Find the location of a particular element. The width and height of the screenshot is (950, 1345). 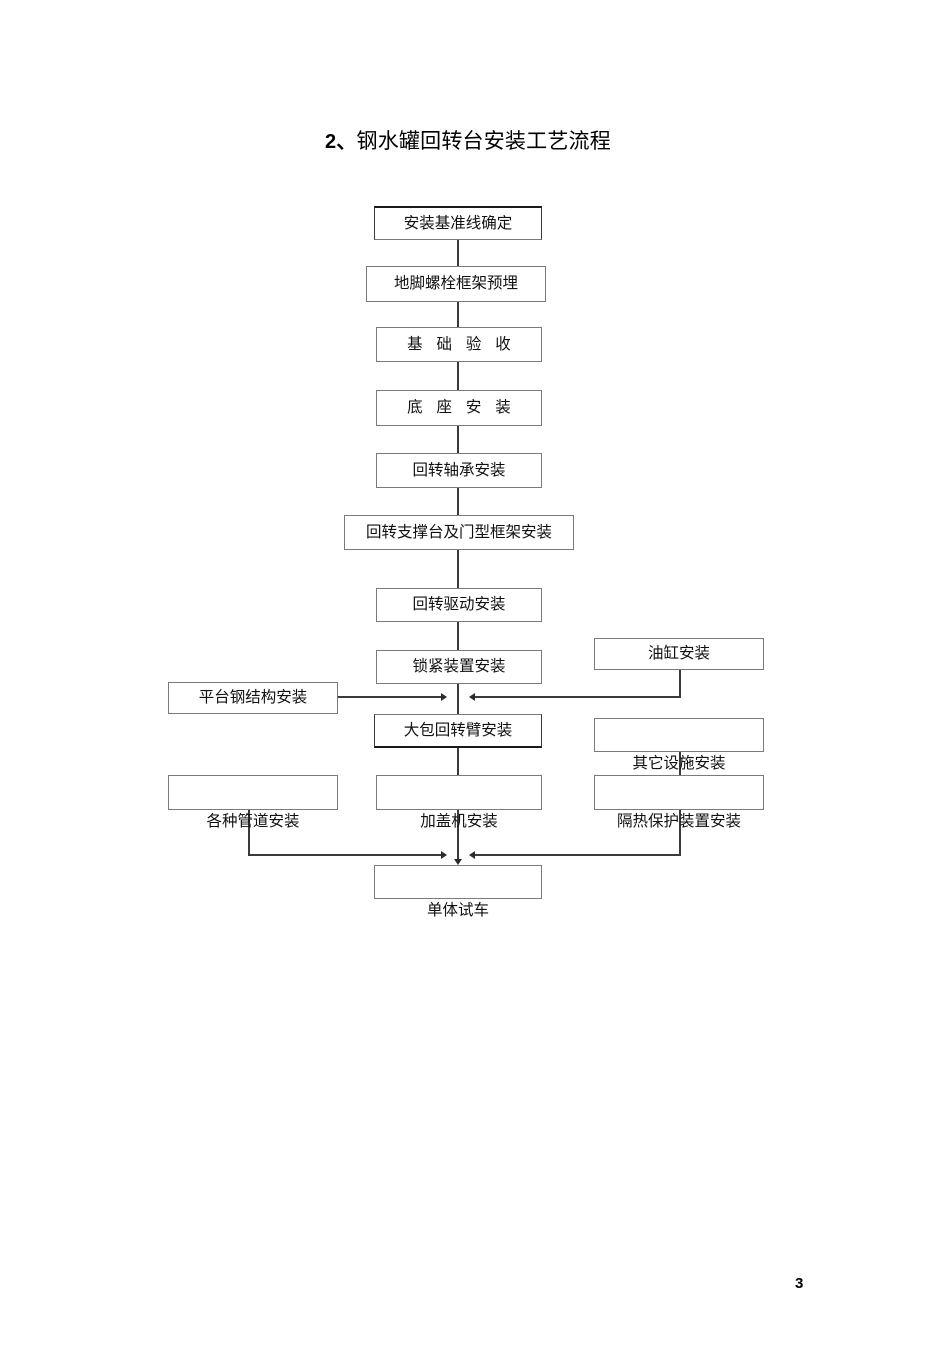

flow-node-lid-machine-installation-label: 加盖机安装 is located at coordinates (459, 821).